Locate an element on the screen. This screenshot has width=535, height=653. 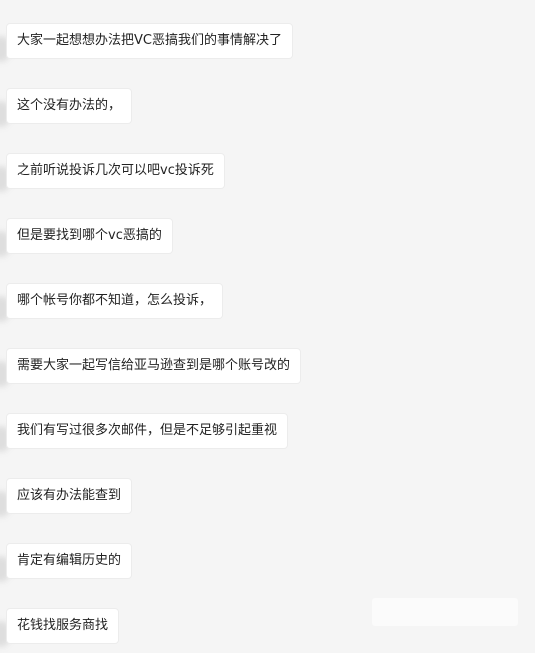
chat-message-row: 大家一起想想办法把VC恶搞我们的事情解决了 is located at coordinates (267, 46).